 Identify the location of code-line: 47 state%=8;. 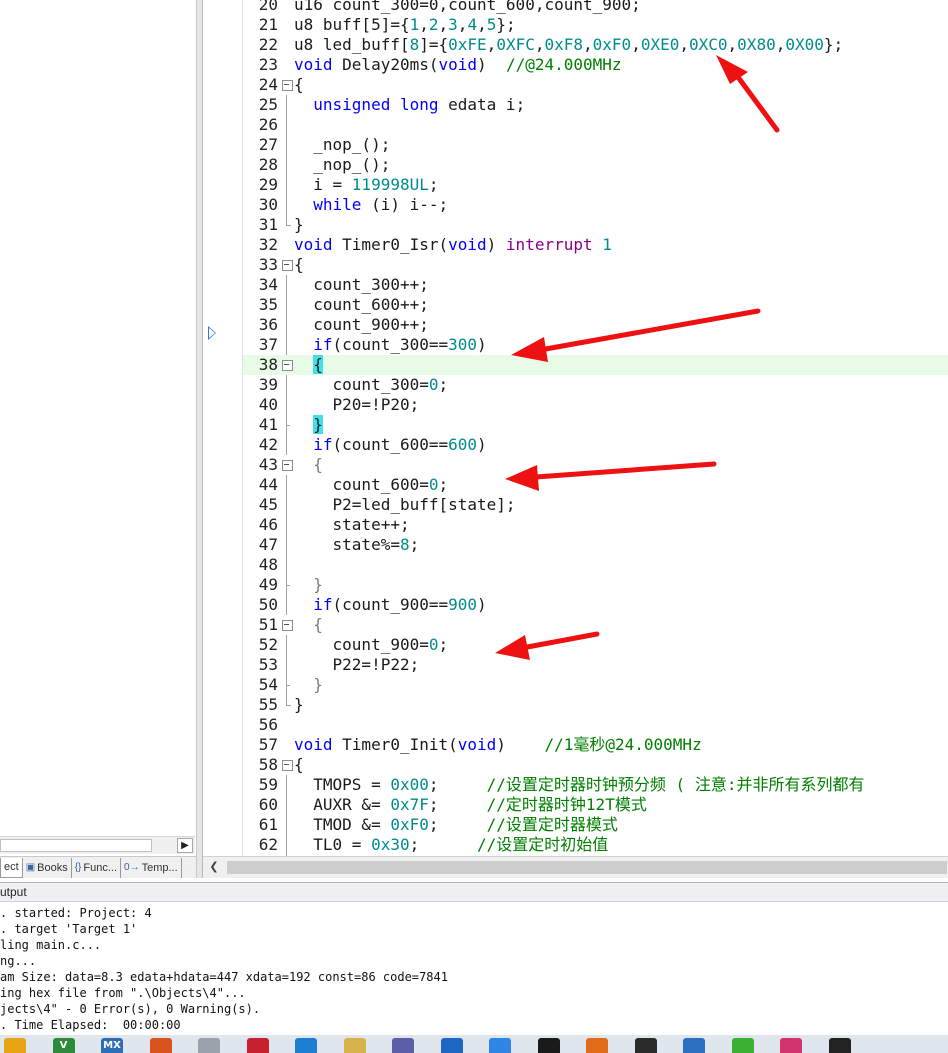
(595, 545).